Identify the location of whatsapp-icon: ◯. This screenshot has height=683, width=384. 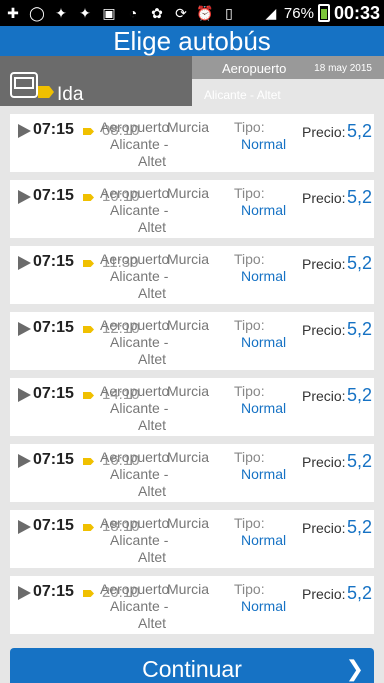
(37, 12).